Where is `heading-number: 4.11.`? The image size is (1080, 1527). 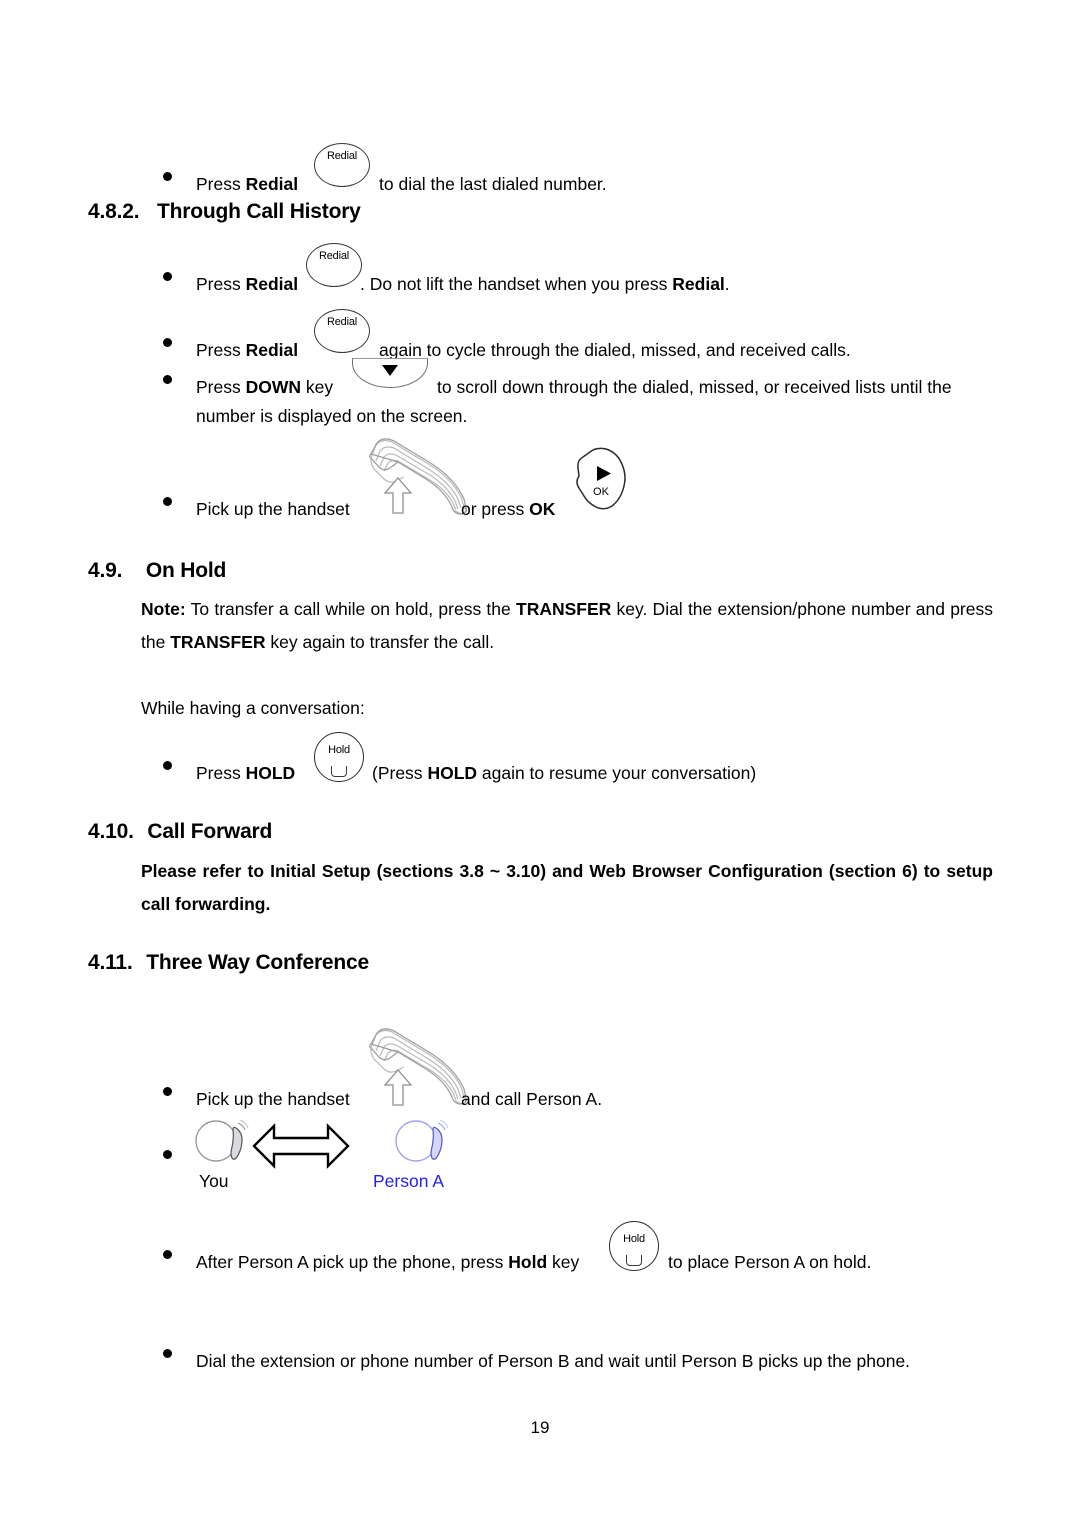
heading-number: 4.11. is located at coordinates (110, 962).